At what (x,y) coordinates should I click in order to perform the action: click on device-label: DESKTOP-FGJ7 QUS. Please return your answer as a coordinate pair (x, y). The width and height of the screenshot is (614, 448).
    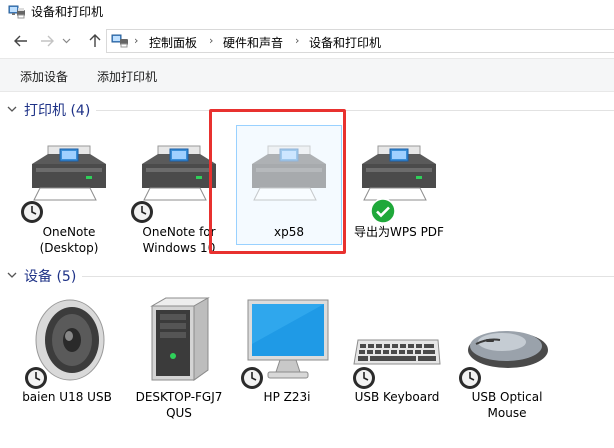
    Looking at the image, I should click on (179, 405).